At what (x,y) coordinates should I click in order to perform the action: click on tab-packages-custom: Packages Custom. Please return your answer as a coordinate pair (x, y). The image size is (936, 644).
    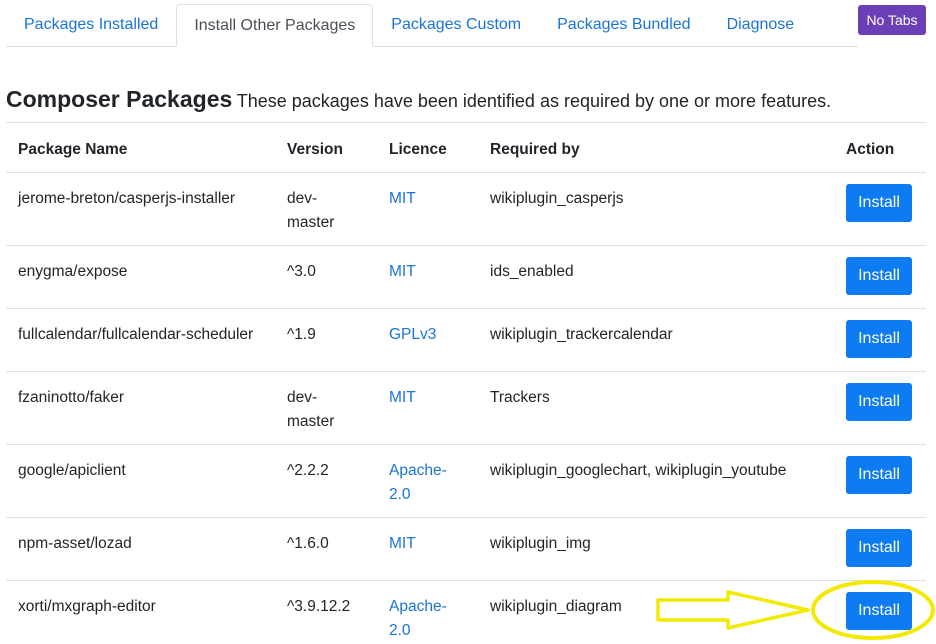
    Looking at the image, I should click on (456, 25).